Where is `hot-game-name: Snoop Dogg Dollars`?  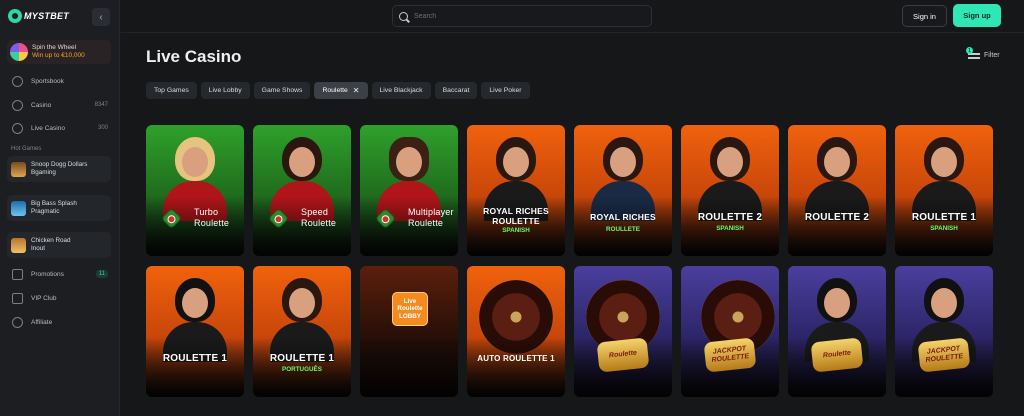
hot-game-name: Snoop Dogg Dollars is located at coordinates (59, 164).